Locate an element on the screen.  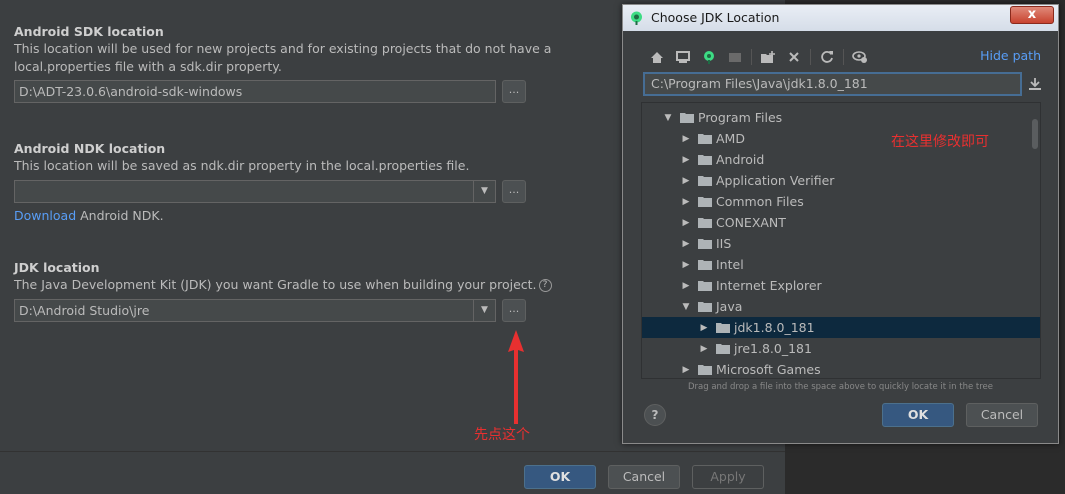
tree-item-label: Program Files is located at coordinates (740, 117).